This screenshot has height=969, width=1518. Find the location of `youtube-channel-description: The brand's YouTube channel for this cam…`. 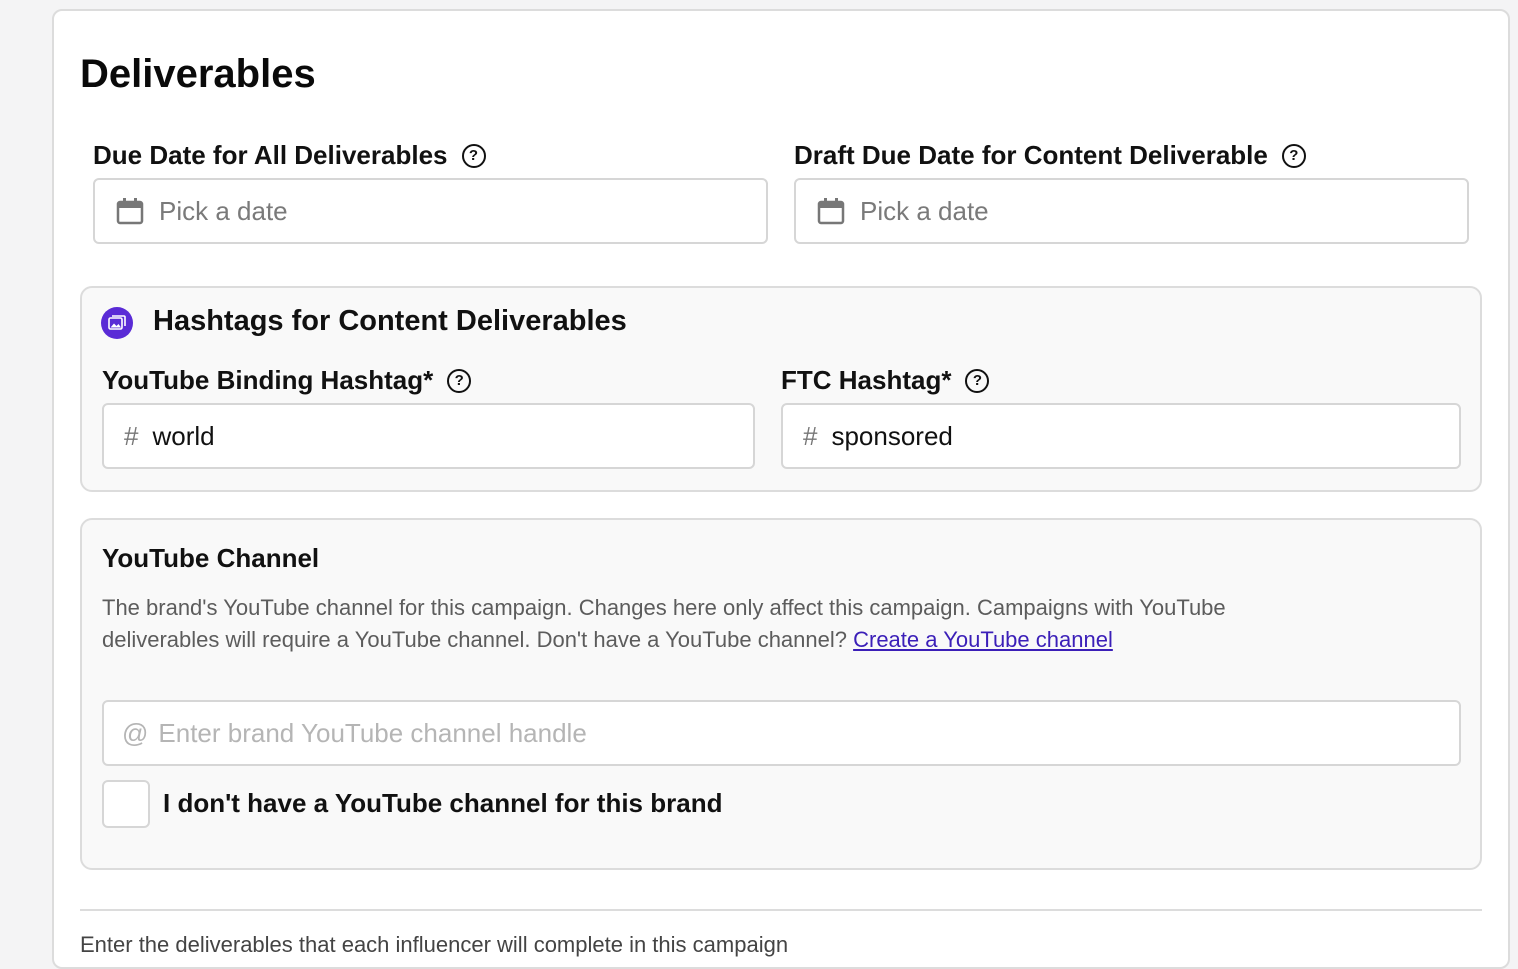

youtube-channel-description: The brand's YouTube channel for this cam… is located at coordinates (667, 624).